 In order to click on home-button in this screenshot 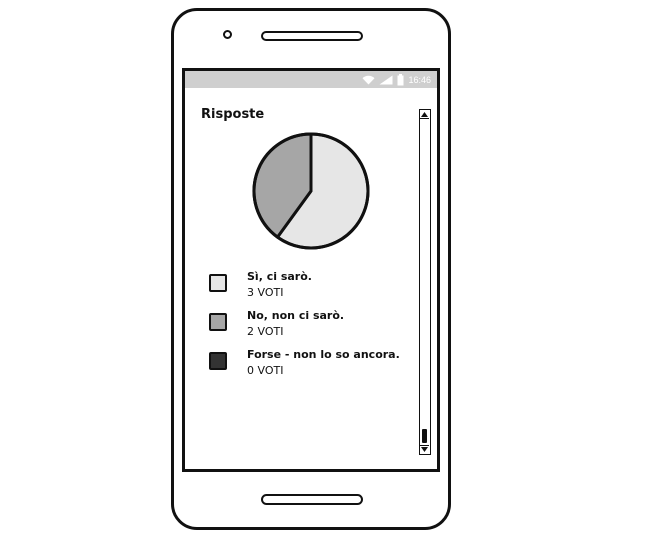, I will do `click(312, 499)`.